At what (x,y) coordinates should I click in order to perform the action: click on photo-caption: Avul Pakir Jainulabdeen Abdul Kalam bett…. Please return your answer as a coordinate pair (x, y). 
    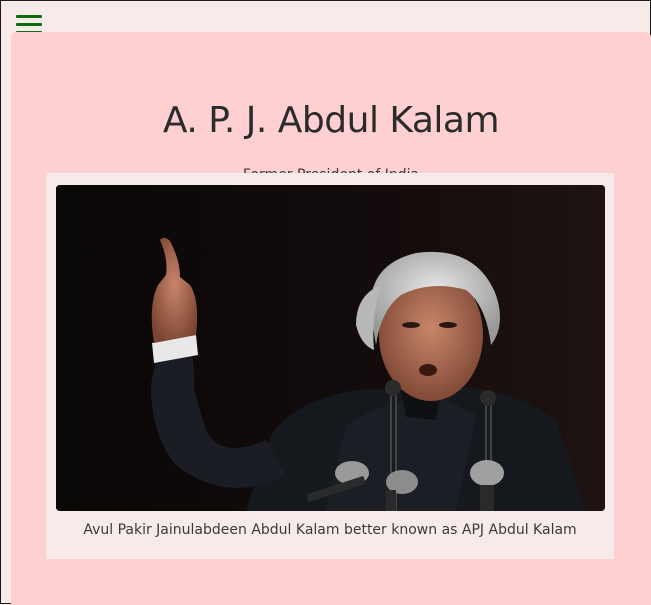
    Looking at the image, I should click on (330, 530).